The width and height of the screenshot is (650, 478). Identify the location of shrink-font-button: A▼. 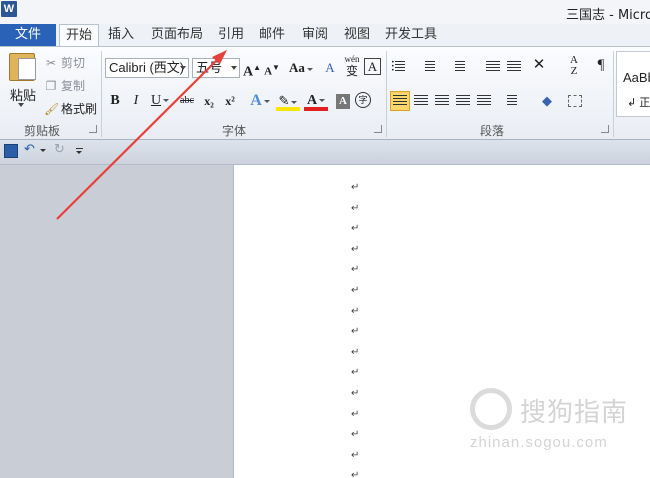
(272, 68).